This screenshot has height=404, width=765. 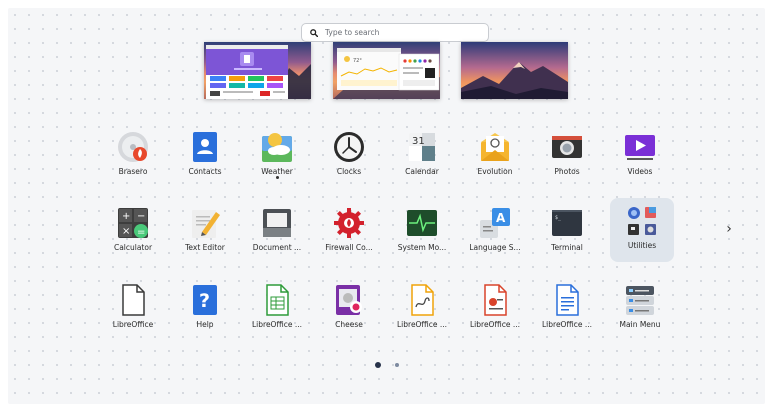 What do you see at coordinates (418, 141) in the screenshot?
I see `svg-text: 31` at bounding box center [418, 141].